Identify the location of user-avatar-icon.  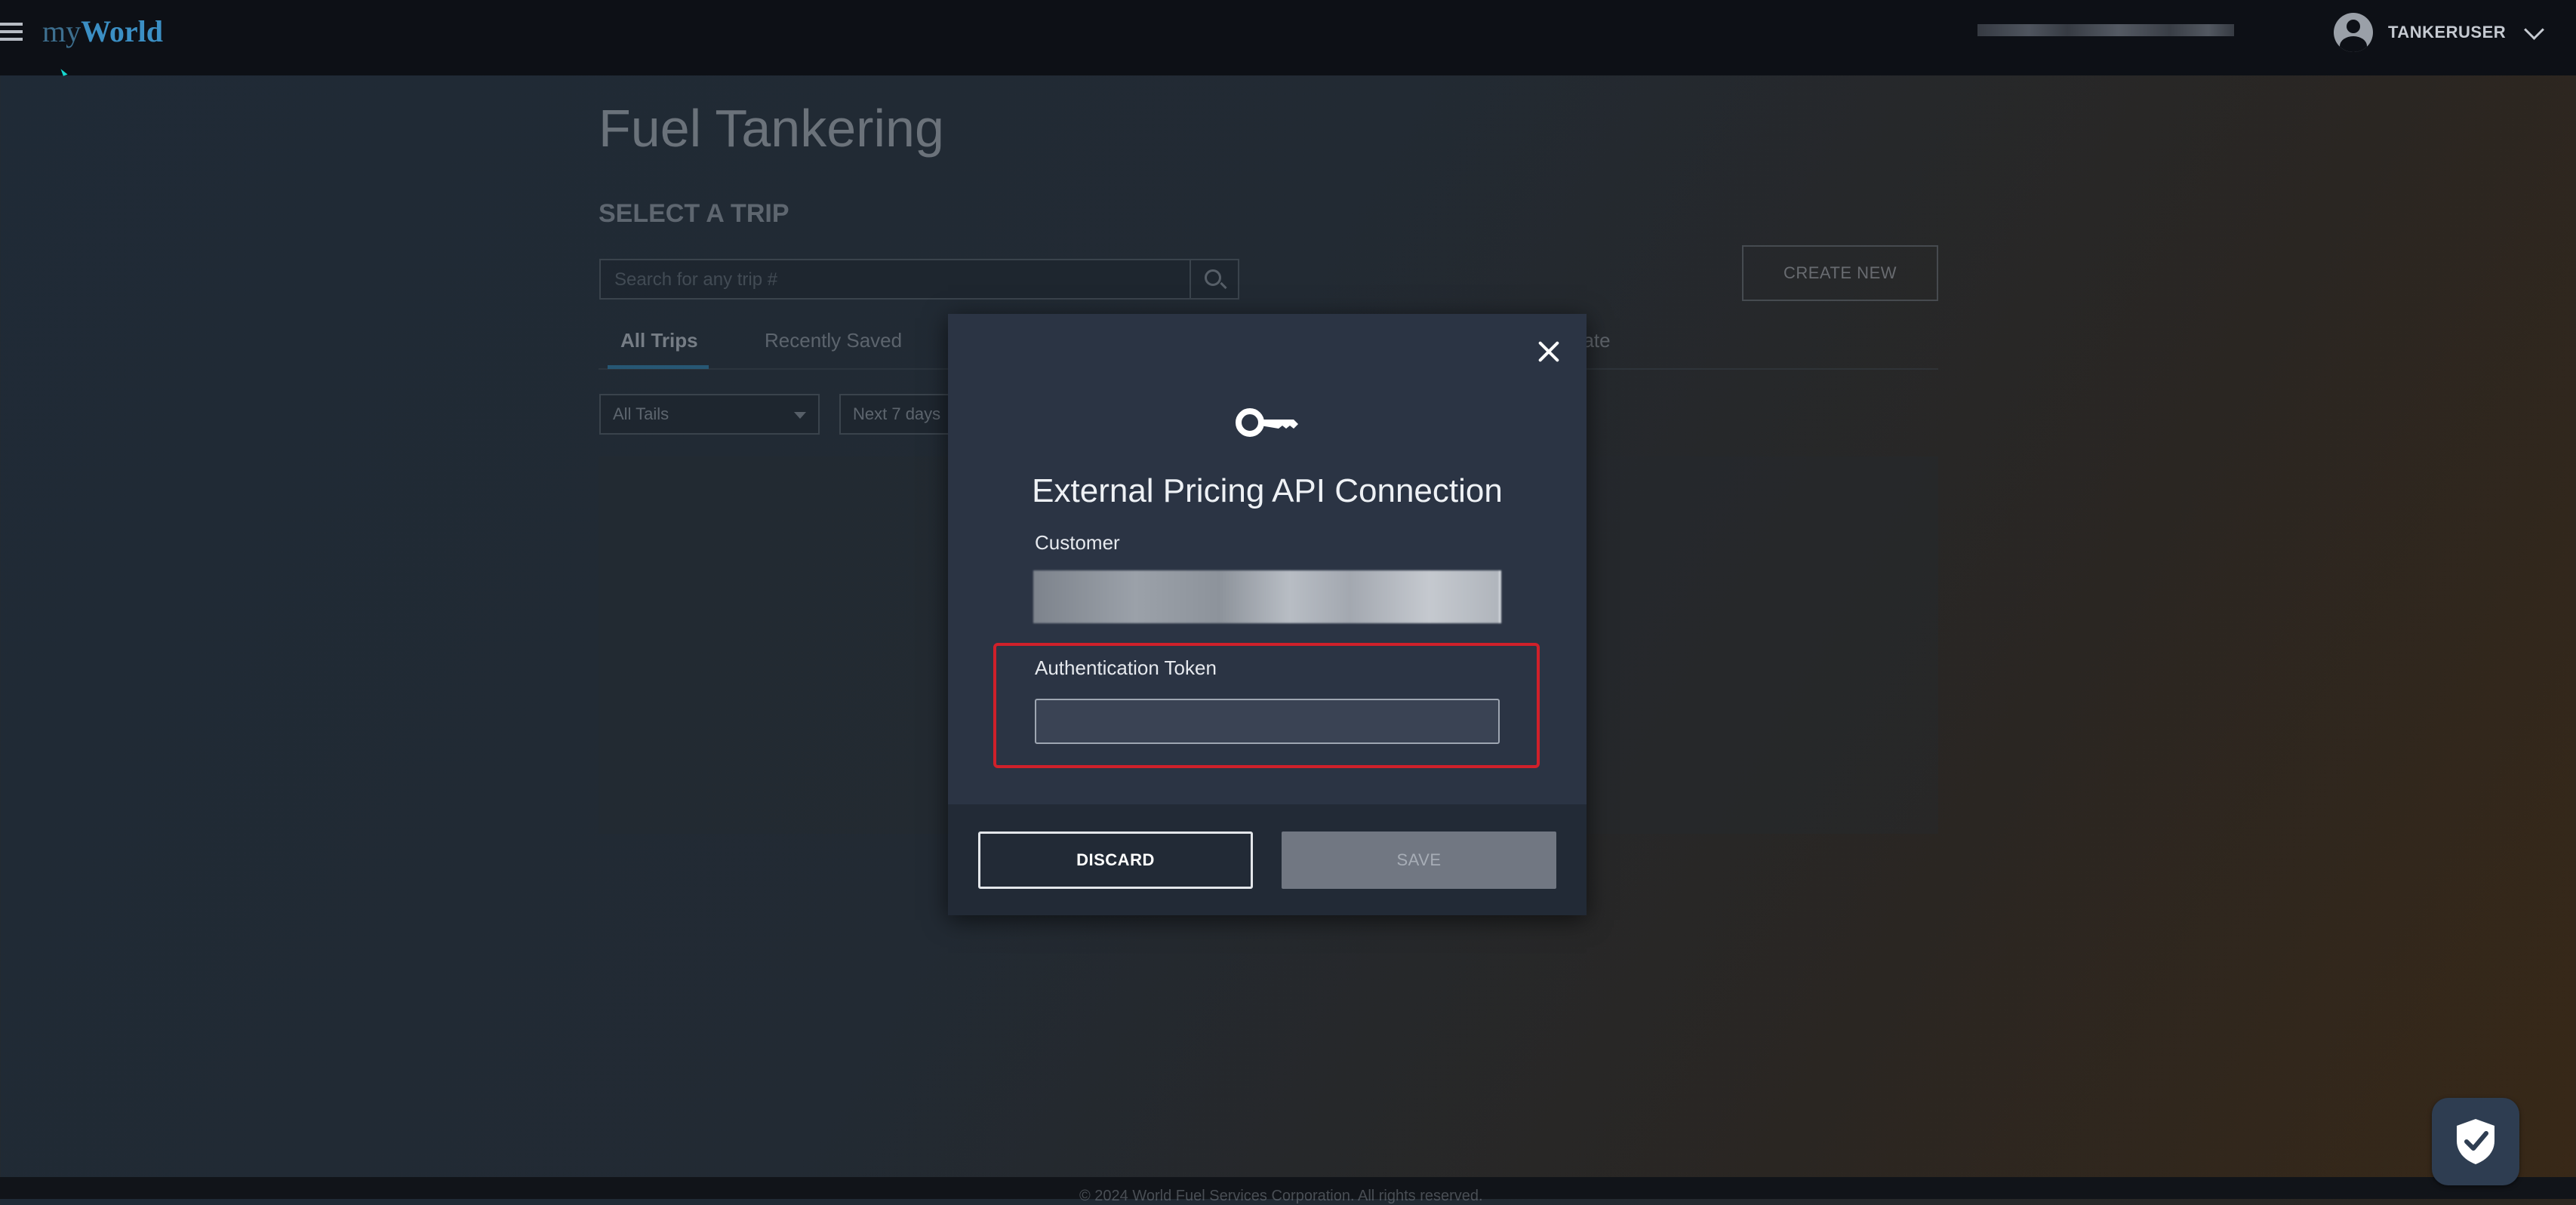
(2353, 32).